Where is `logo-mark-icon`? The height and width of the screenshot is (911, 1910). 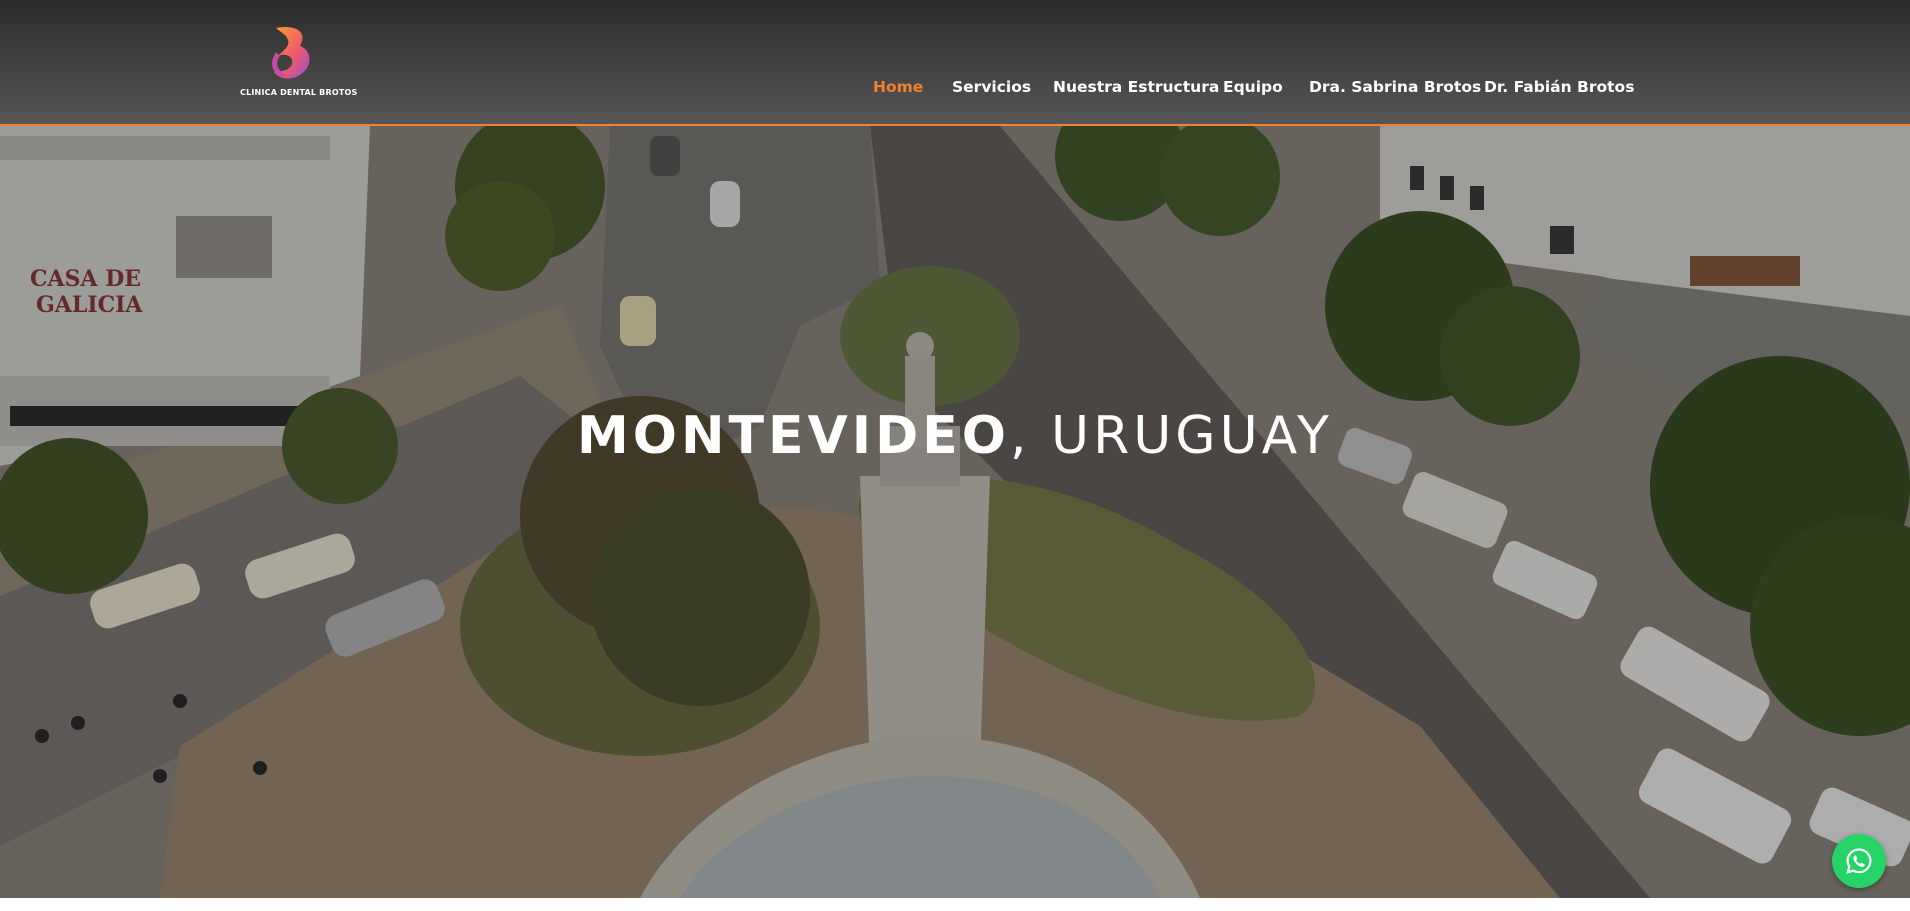 logo-mark-icon is located at coordinates (291, 52).